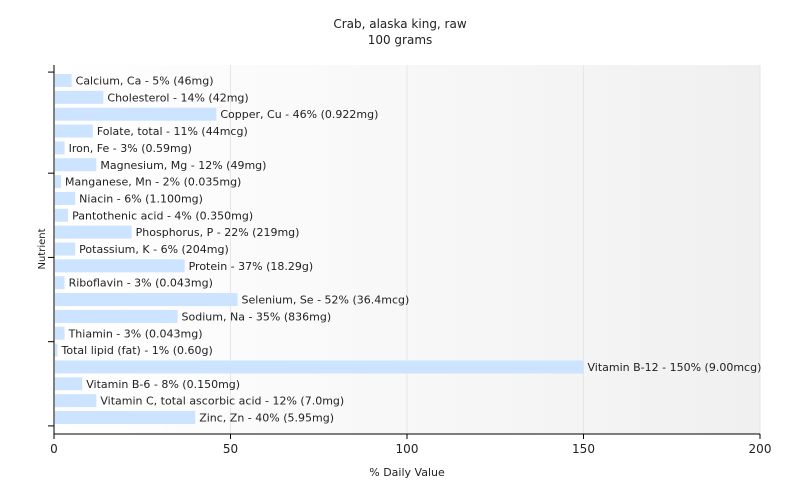 The width and height of the screenshot is (800, 500). What do you see at coordinates (326, 300) in the screenshot?
I see `bar-label: Selenium, Se - 52% (36.4mcg)` at bounding box center [326, 300].